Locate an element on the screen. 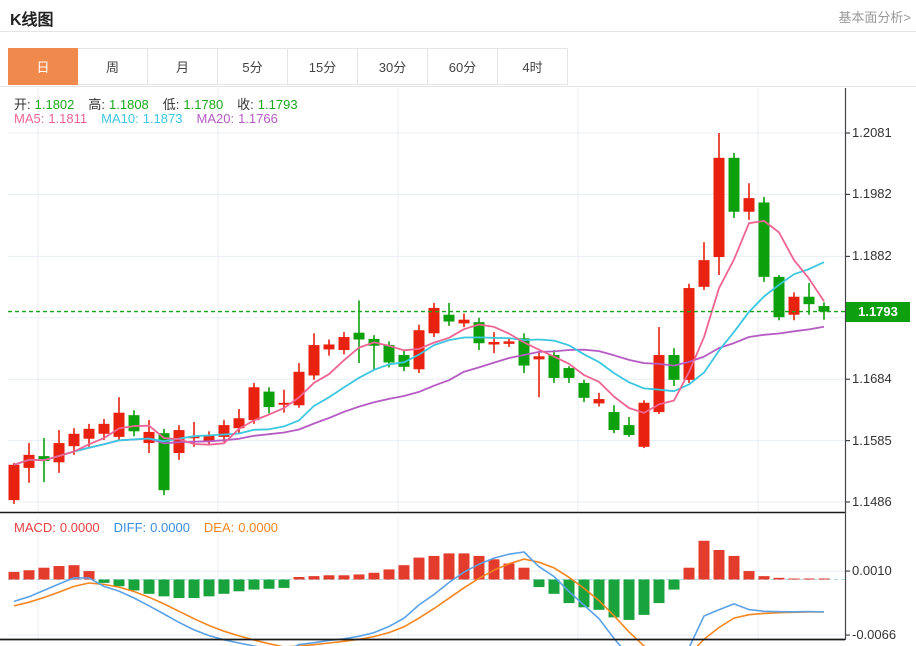 The height and width of the screenshot is (646, 916). legend-label: DEA: is located at coordinates (219, 527).